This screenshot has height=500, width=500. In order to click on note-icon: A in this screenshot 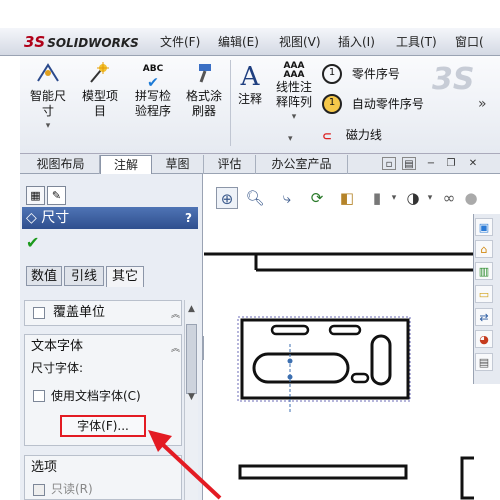, I will do `click(250, 77)`.